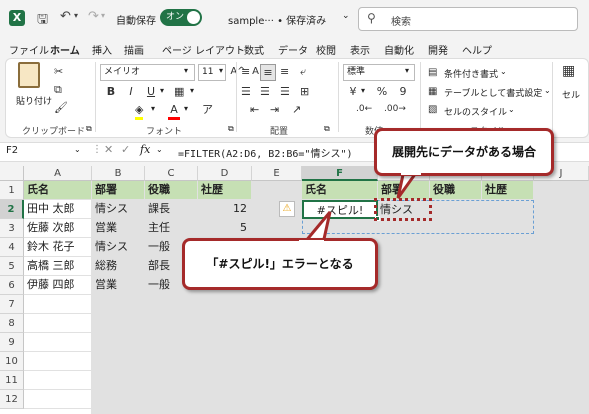 The width and height of the screenshot is (589, 414). I want to click on arrow-covers, so click(360, 208).